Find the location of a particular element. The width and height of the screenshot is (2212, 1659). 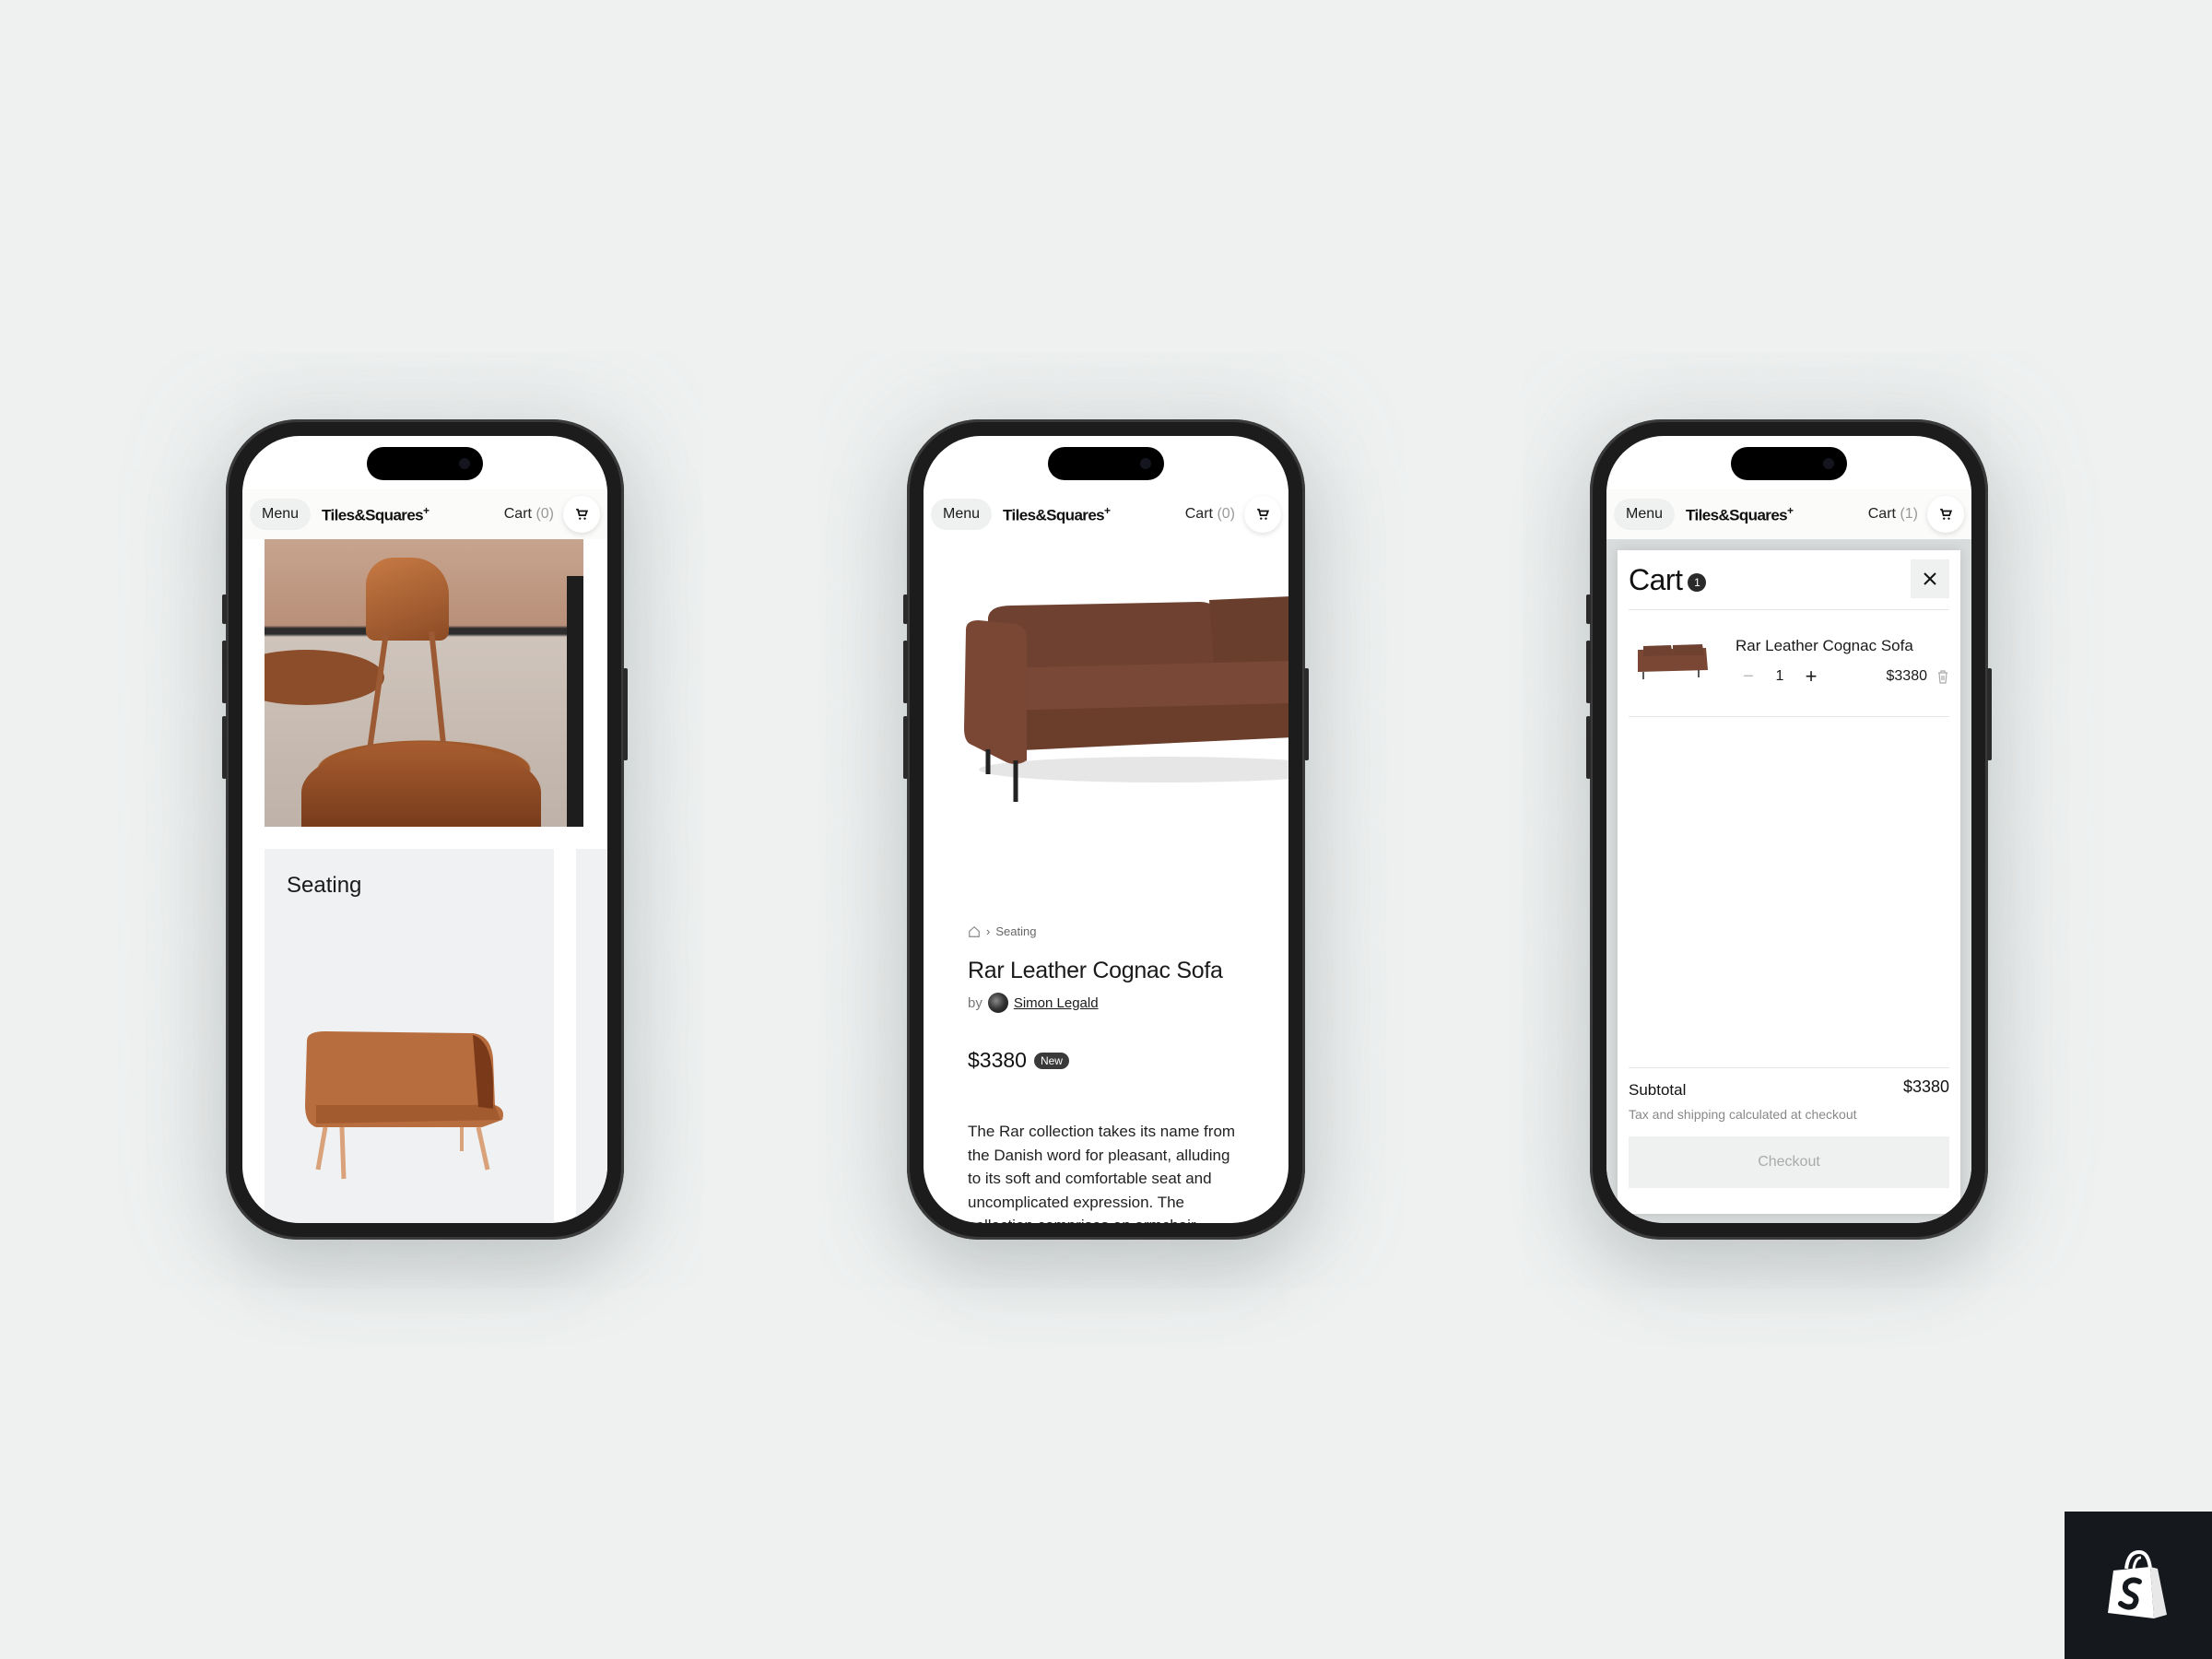

cart-link: Cart (1) is located at coordinates (1893, 514).